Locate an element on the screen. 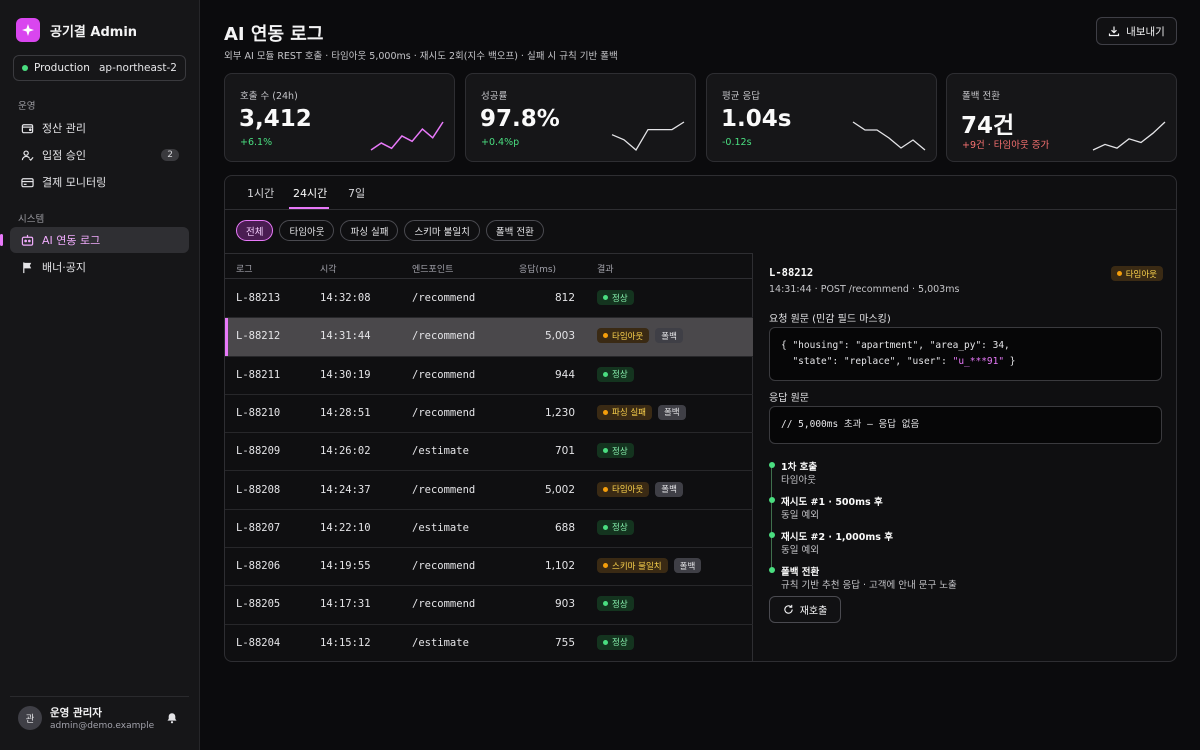 This screenshot has height=750, width=1200. sidebar-item-label: 정산 관리 is located at coordinates (64, 128).